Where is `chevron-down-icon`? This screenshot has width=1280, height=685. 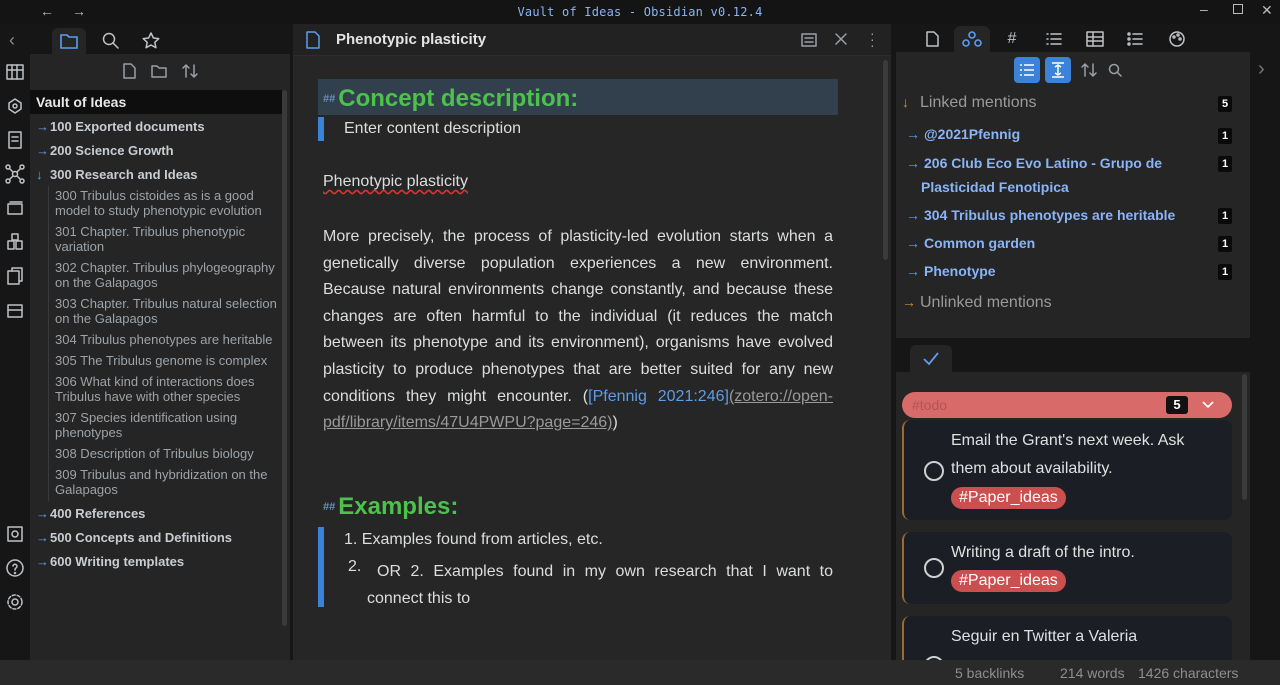 chevron-down-icon is located at coordinates (1208, 404).